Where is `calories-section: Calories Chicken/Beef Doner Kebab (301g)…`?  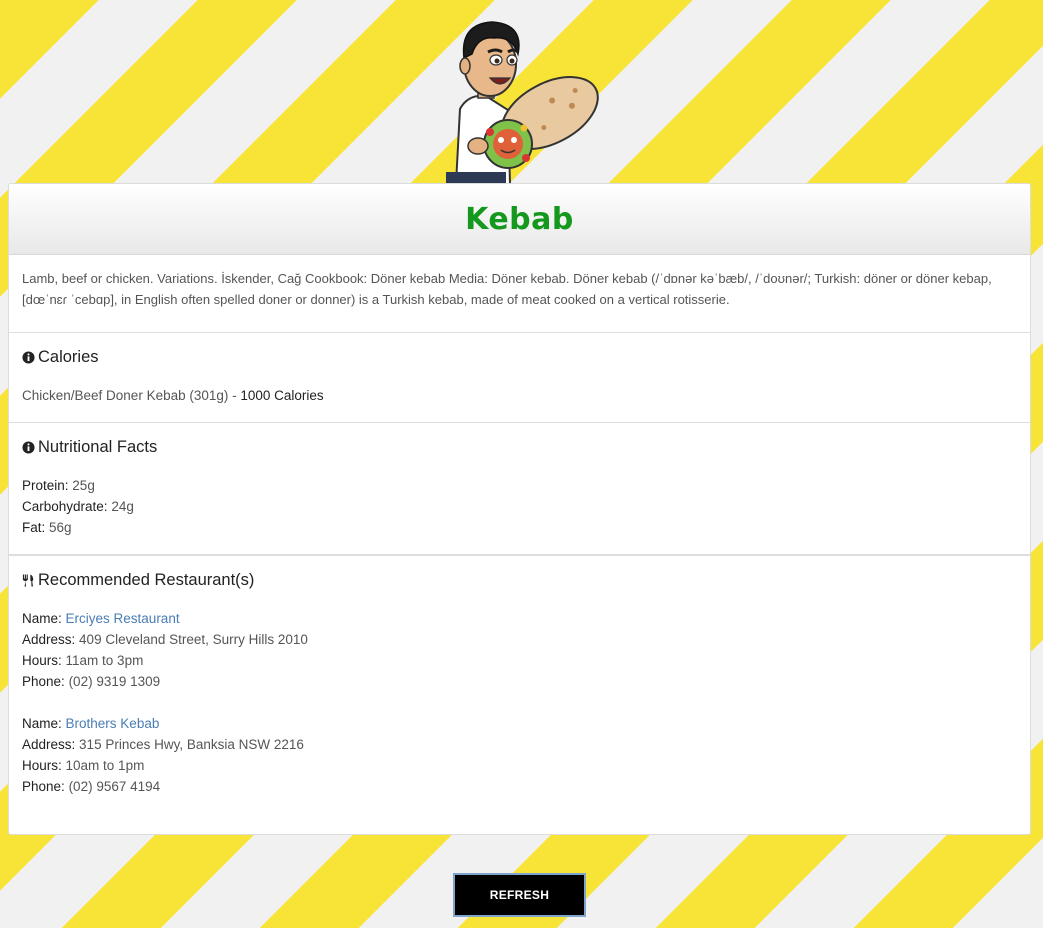
calories-section: Calories Chicken/Beef Doner Kebab (301g)… is located at coordinates (519, 378).